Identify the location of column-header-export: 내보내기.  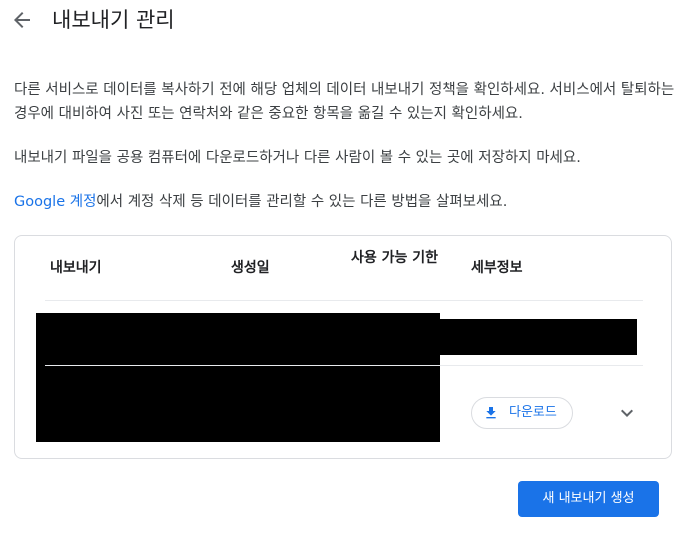
(76, 268).